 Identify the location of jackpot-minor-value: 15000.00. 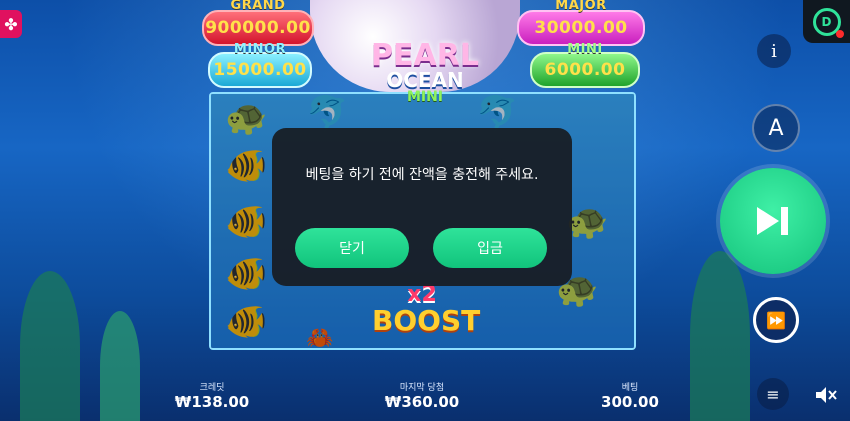
(260, 70).